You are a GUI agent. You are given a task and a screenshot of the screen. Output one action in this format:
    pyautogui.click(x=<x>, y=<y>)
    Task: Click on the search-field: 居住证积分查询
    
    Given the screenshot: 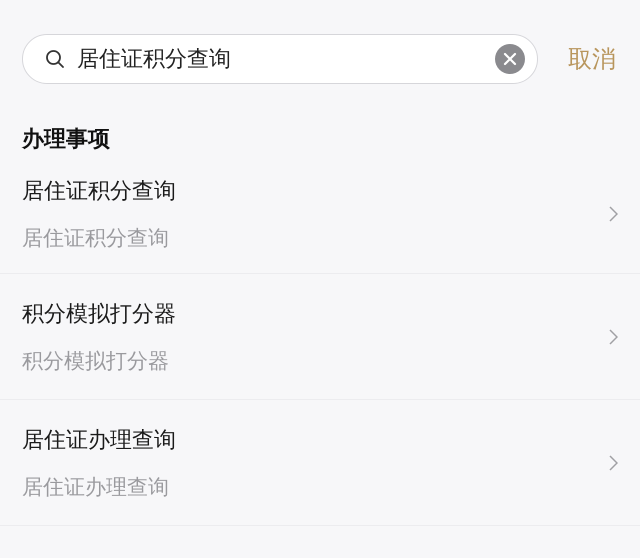 What is the action you would take?
    pyautogui.click(x=280, y=59)
    